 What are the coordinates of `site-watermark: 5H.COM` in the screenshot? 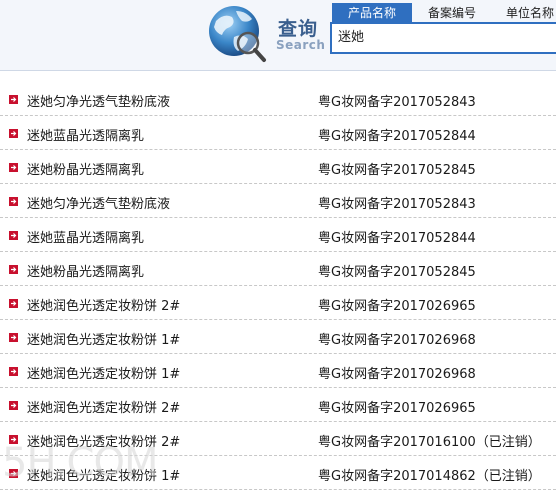 It's located at (80, 463).